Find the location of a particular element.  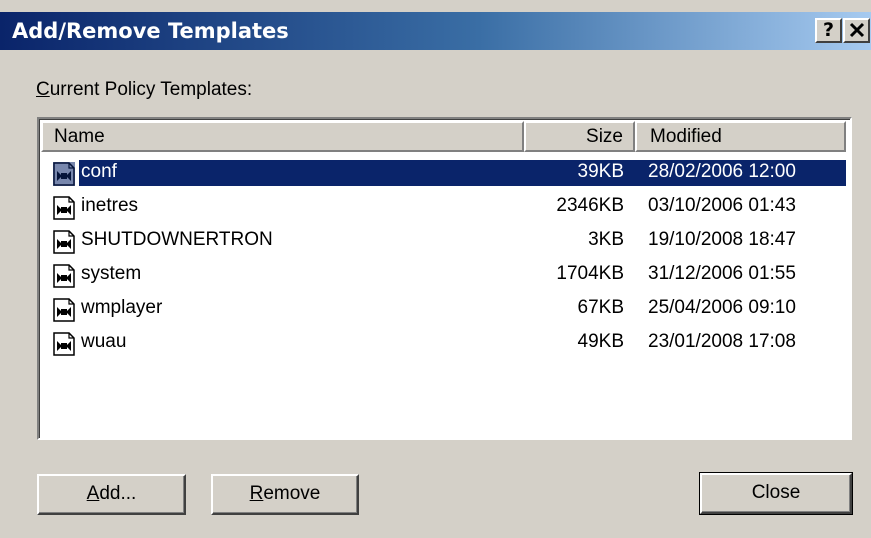

template-size: 1704KB is located at coordinates (590, 273).